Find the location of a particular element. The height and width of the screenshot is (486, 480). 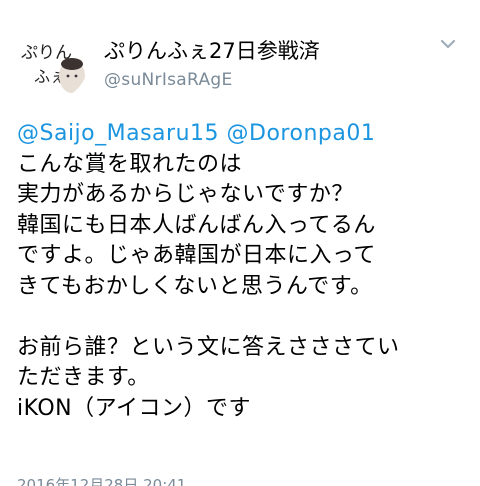

chevron-down-icon is located at coordinates (448, 44).